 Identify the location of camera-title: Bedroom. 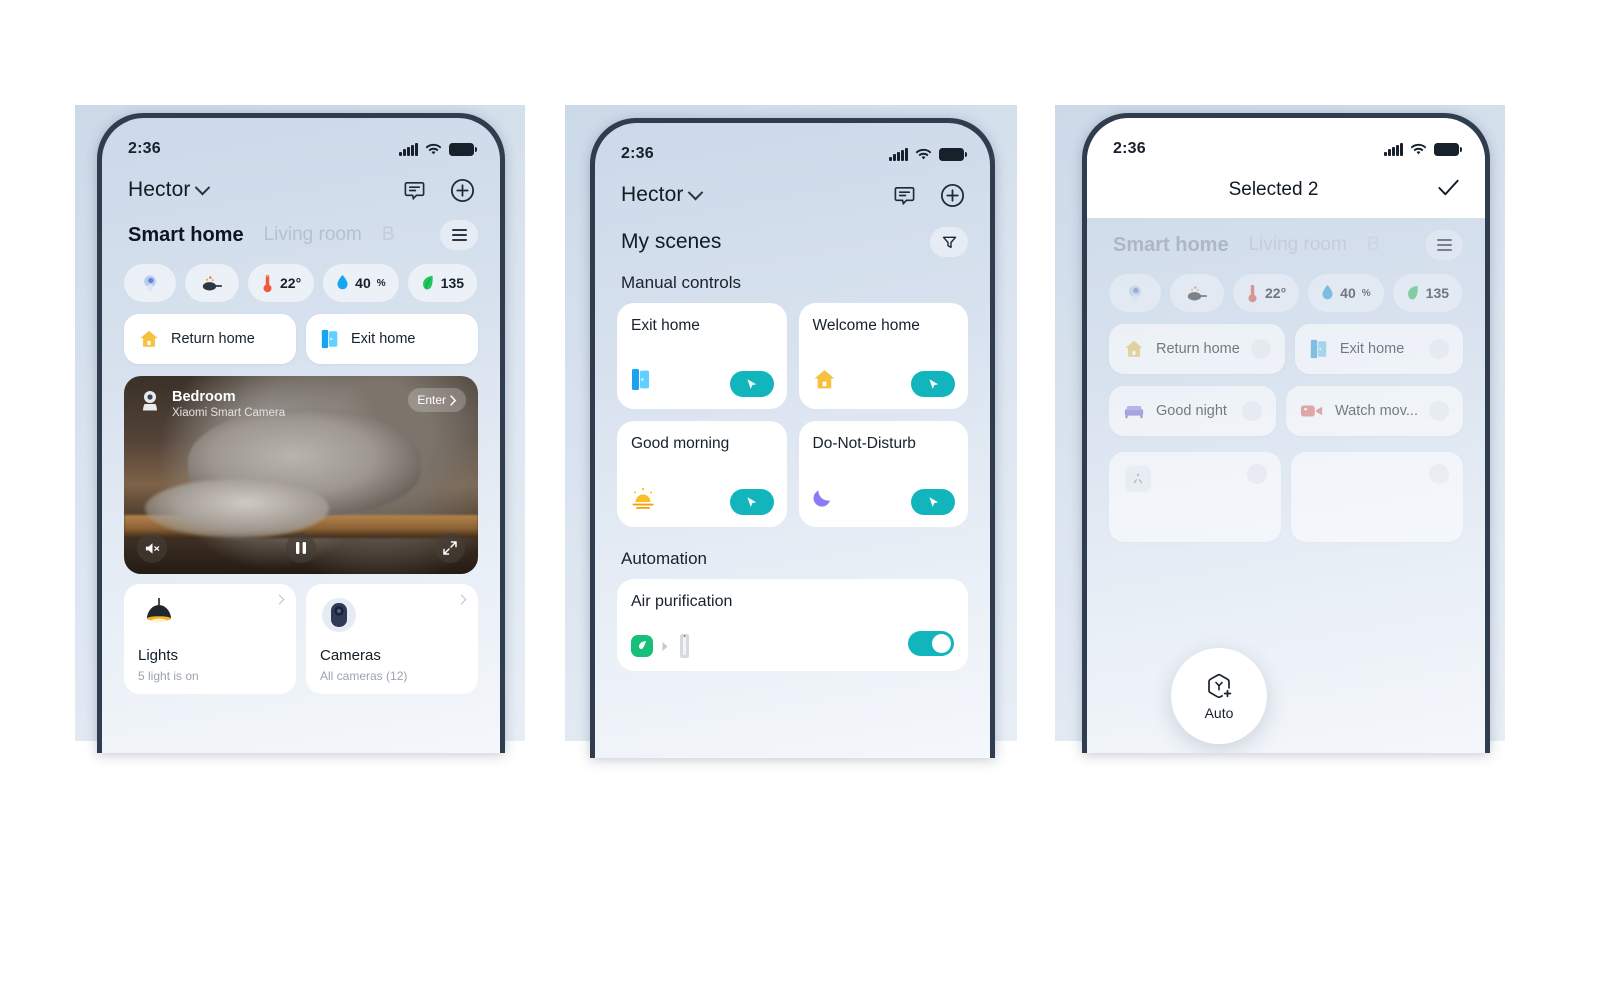
(204, 397).